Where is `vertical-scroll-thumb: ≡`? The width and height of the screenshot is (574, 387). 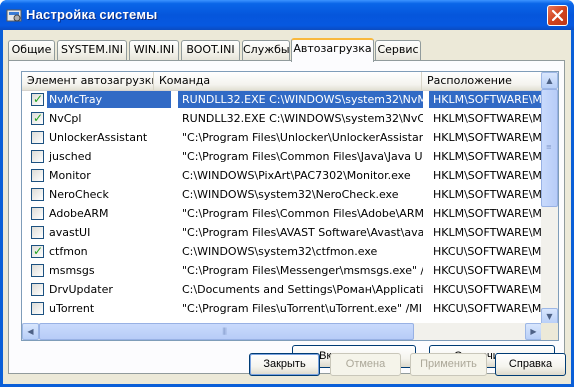
vertical-scroll-thumb: ≡ is located at coordinates (549, 148).